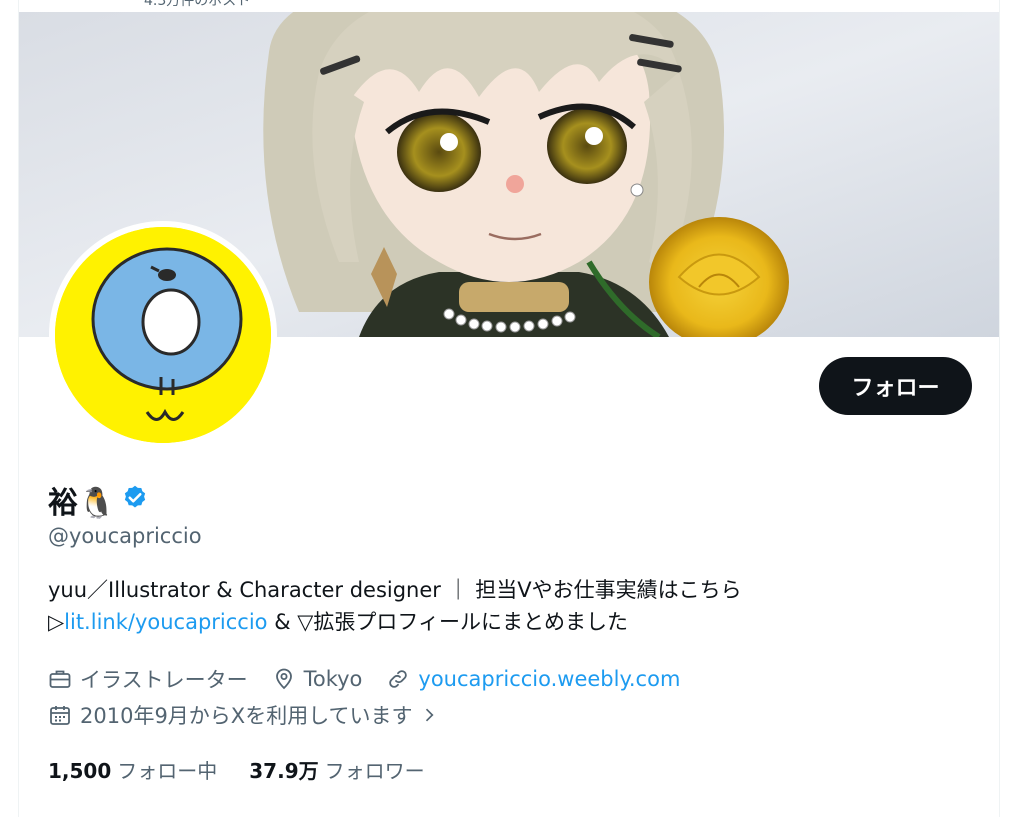  Describe the element at coordinates (447, 622) in the screenshot. I see `bio-line-2-suffix: & ▽拡張プロフィールにまとめました` at that location.